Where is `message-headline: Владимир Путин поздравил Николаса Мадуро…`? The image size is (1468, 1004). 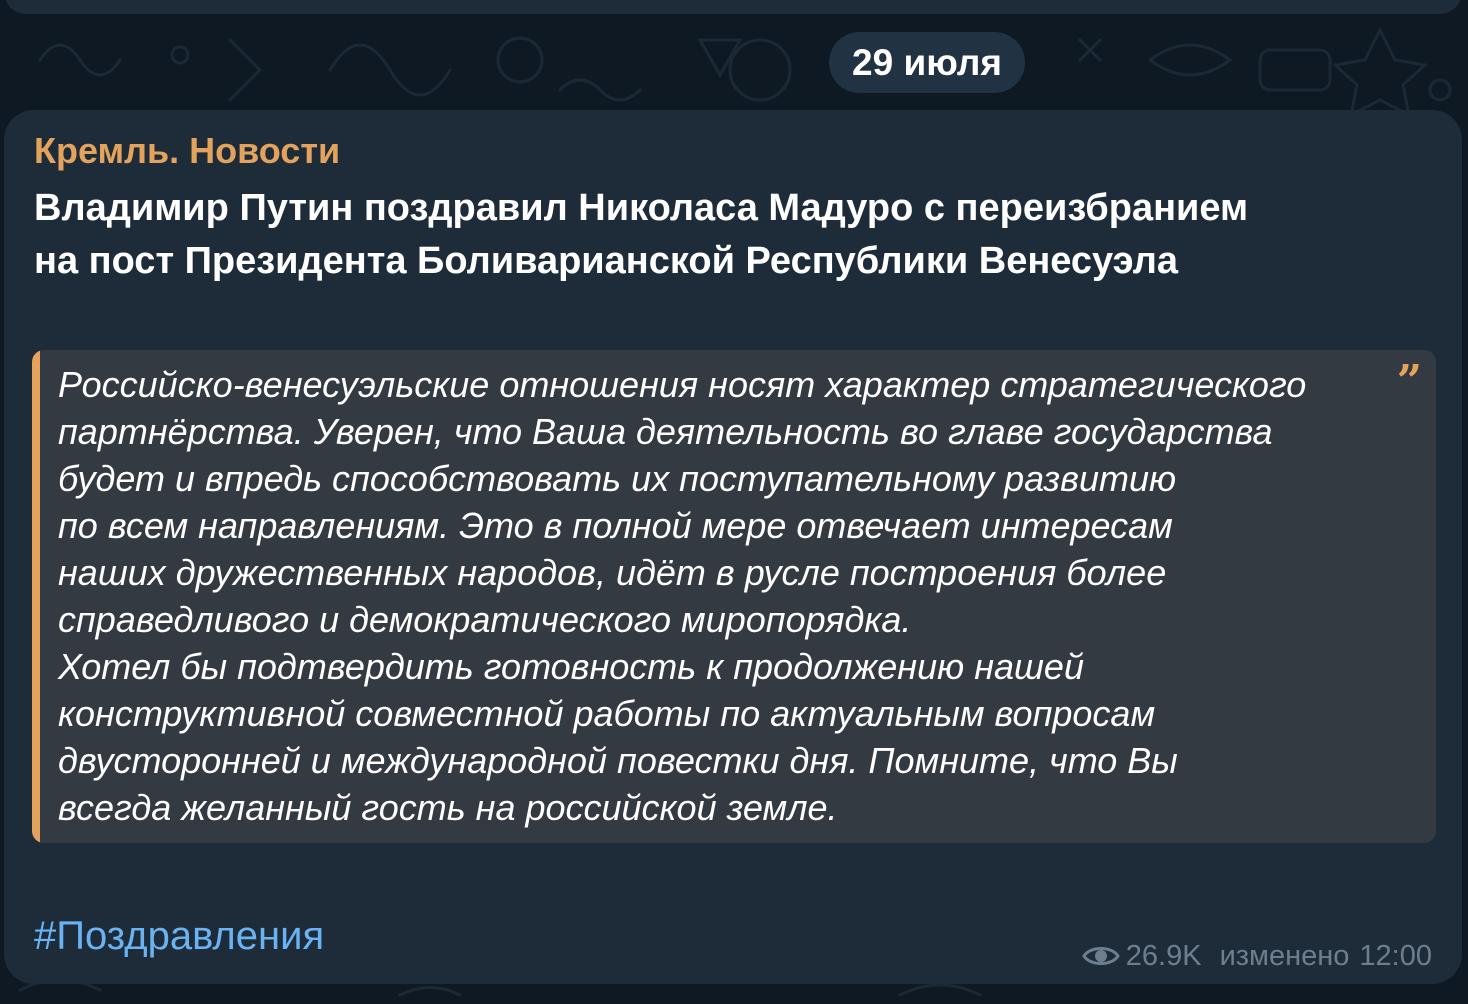
message-headline: Владимир Путин поздравил Николаса Мадуро… is located at coordinates (734, 235).